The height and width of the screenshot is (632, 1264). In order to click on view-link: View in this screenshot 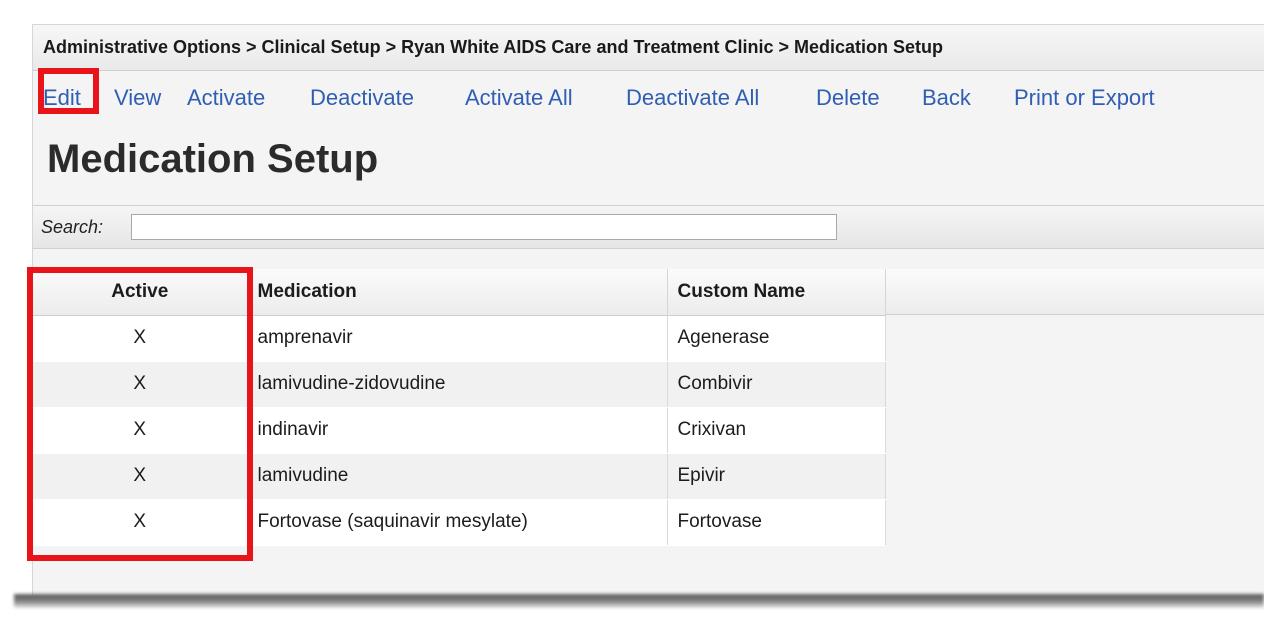, I will do `click(137, 98)`.